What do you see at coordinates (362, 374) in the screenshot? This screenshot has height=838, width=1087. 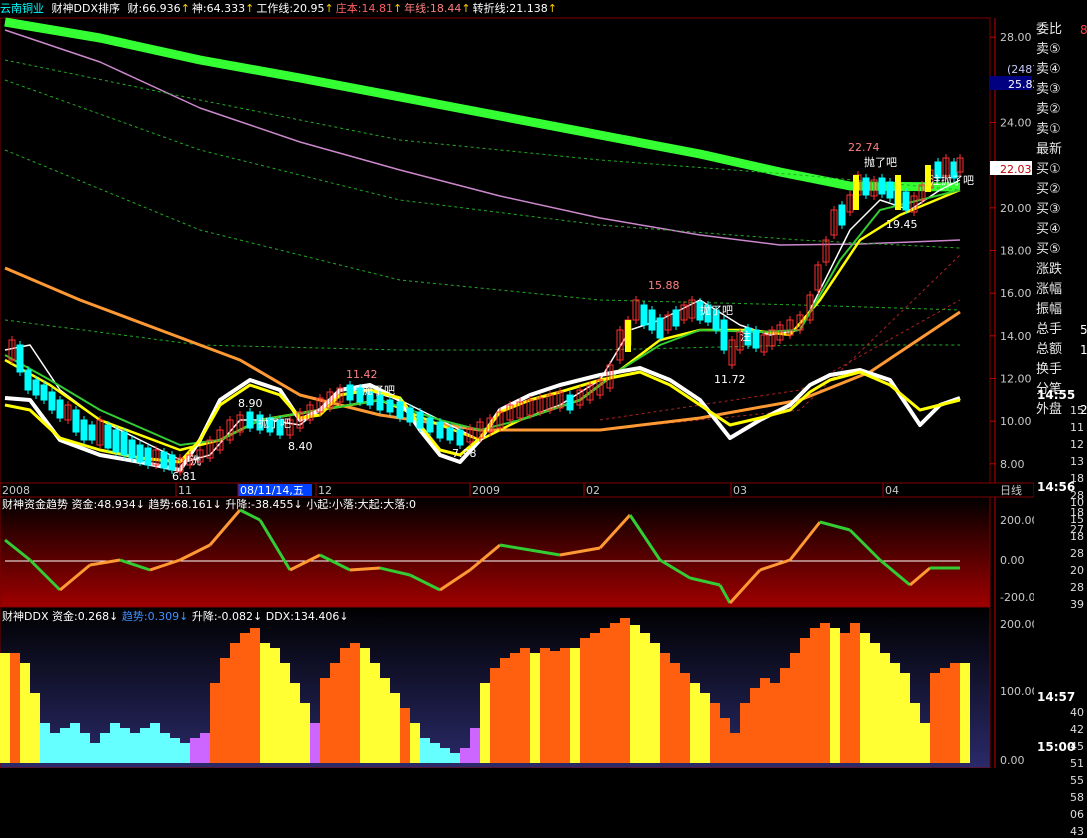 I see `annotation-high: 11.42` at bounding box center [362, 374].